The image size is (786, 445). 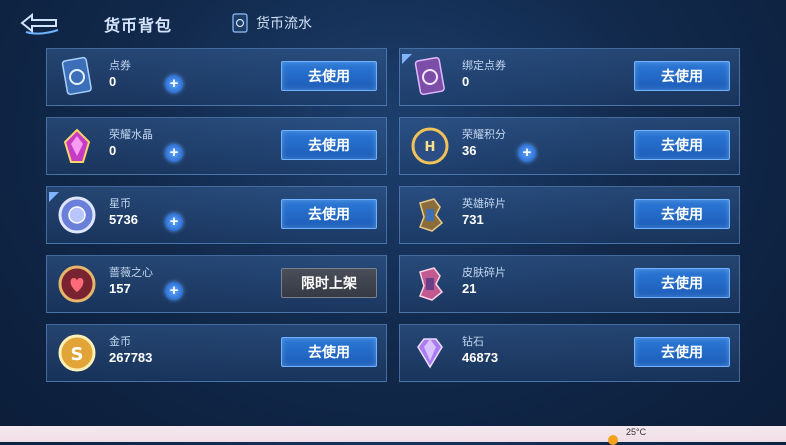 I want to click on page-title: 货币背包, so click(x=138, y=26).